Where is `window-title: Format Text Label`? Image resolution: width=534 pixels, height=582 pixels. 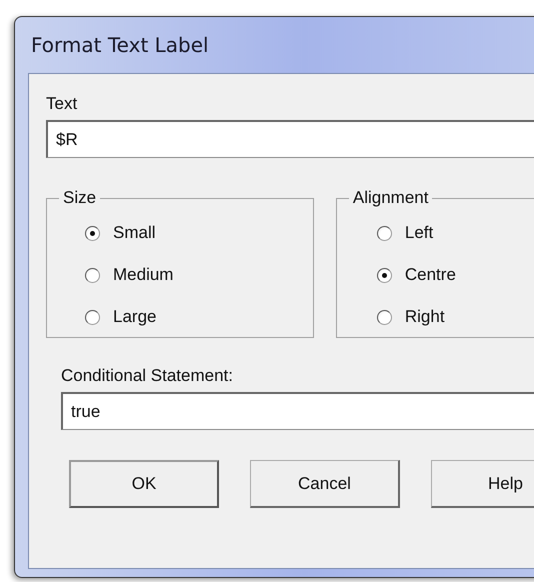 window-title: Format Text Label is located at coordinates (120, 45).